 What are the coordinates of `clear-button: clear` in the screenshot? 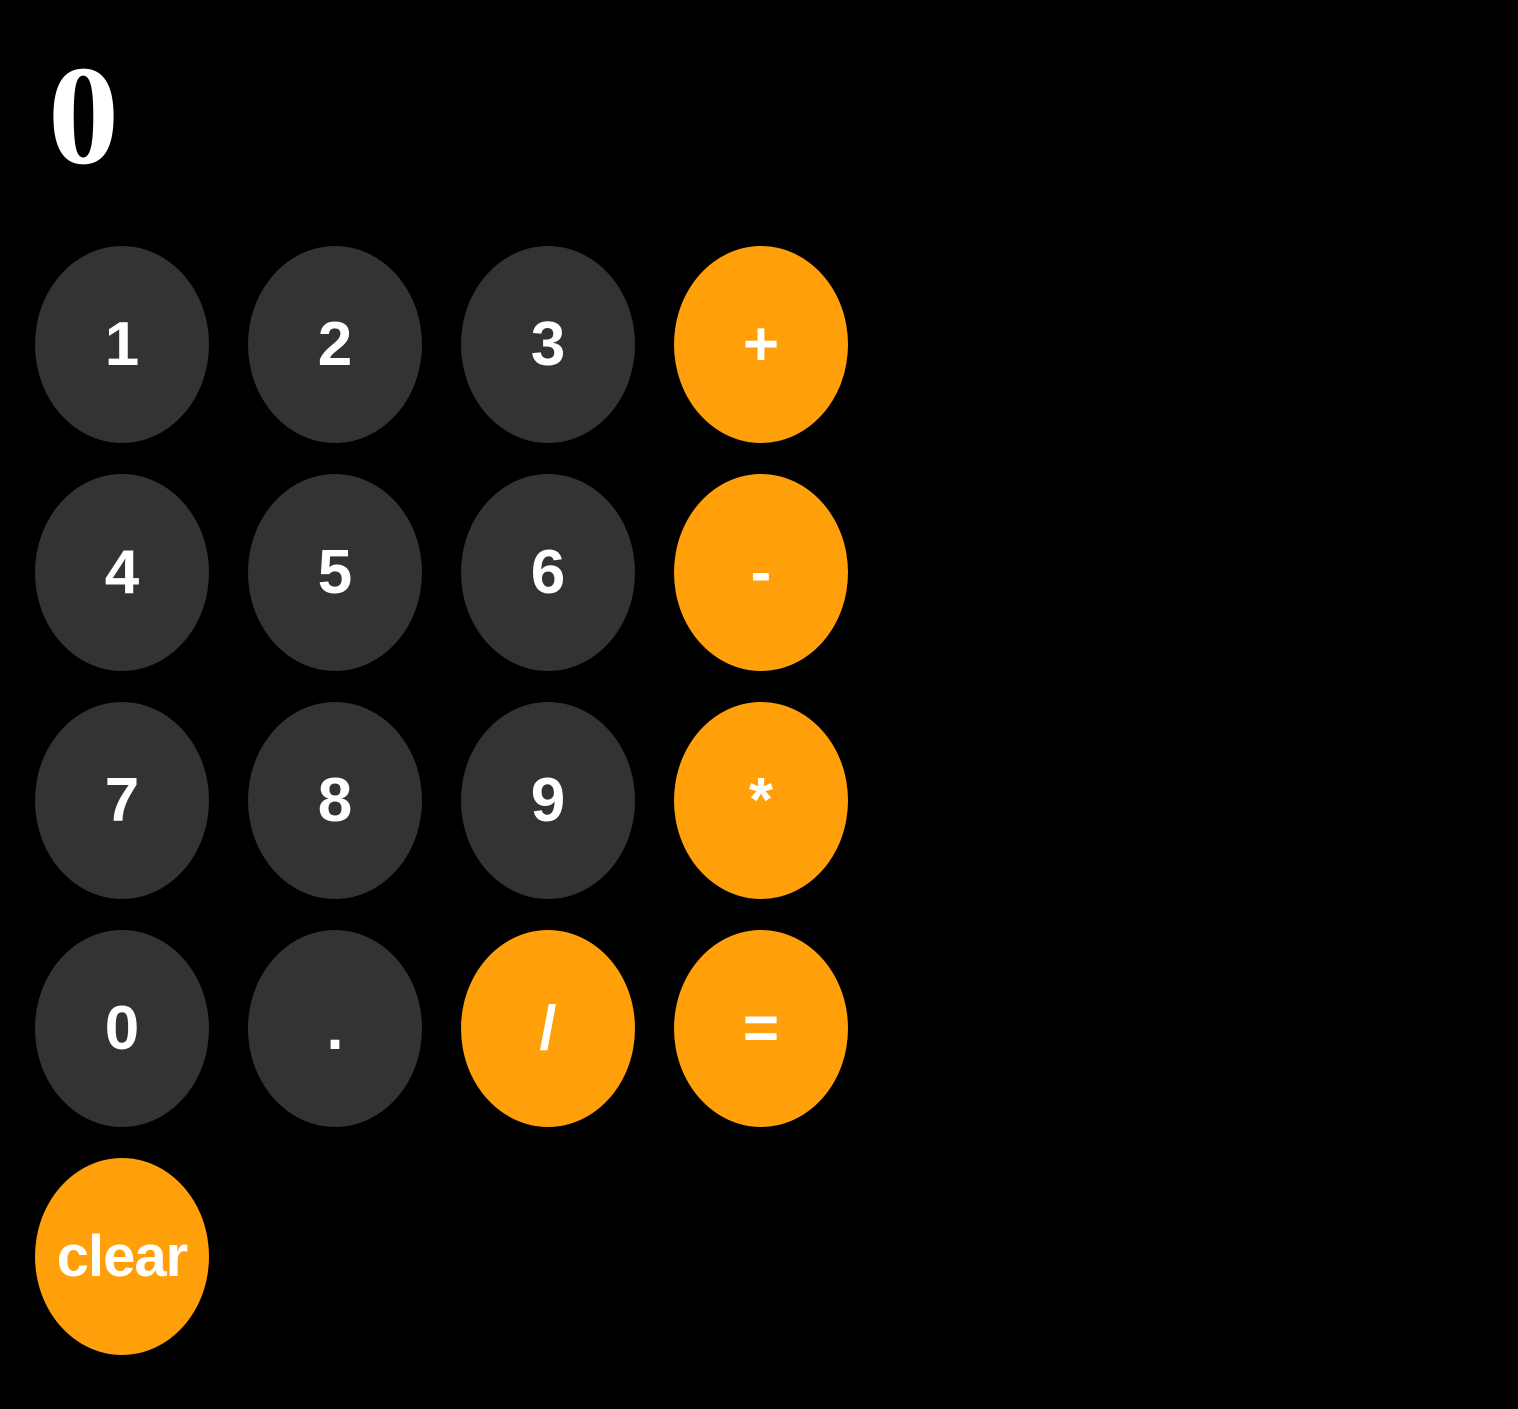 It's located at (122, 1256).